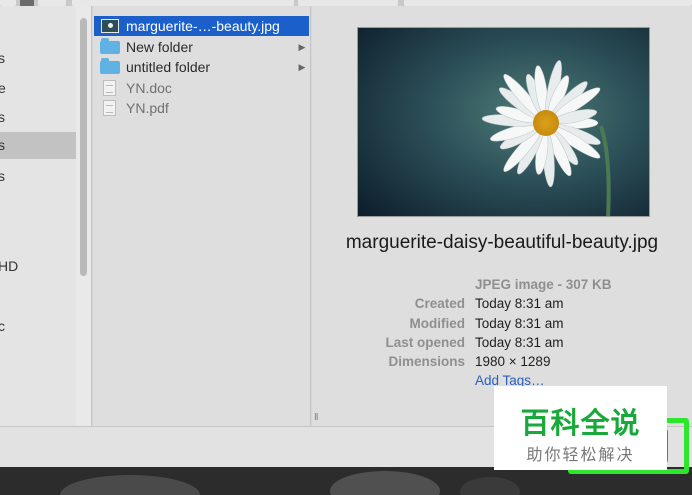  I want to click on sidebar-selection, so click(38, 145).